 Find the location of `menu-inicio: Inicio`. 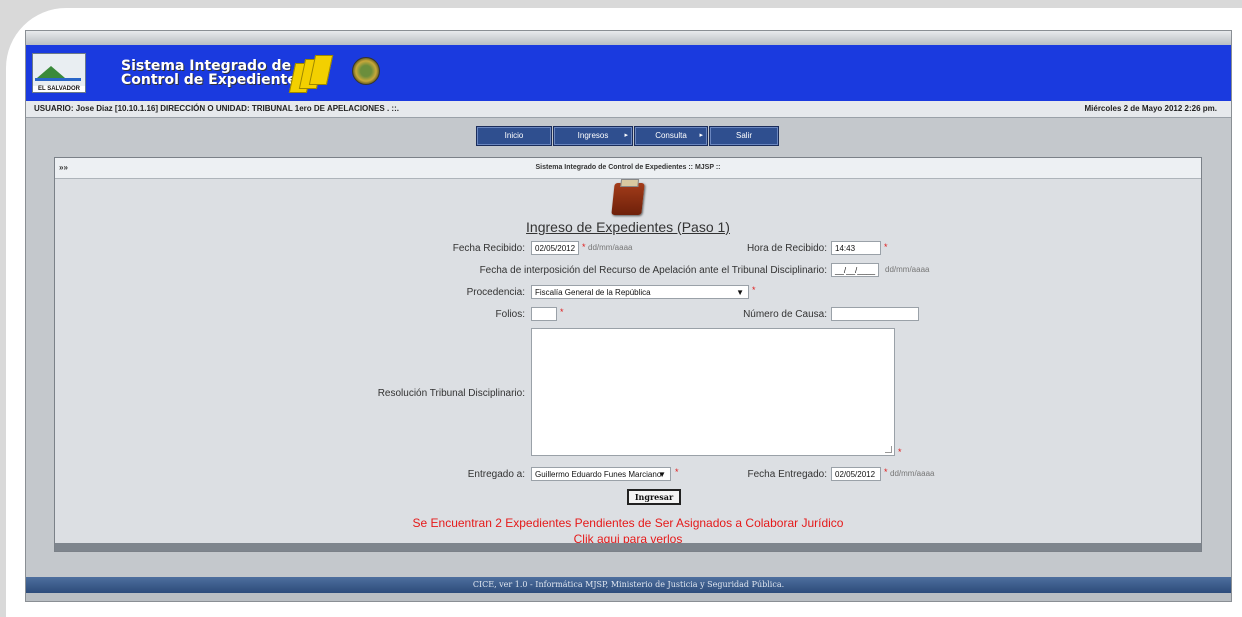

menu-inicio: Inicio is located at coordinates (514, 136).